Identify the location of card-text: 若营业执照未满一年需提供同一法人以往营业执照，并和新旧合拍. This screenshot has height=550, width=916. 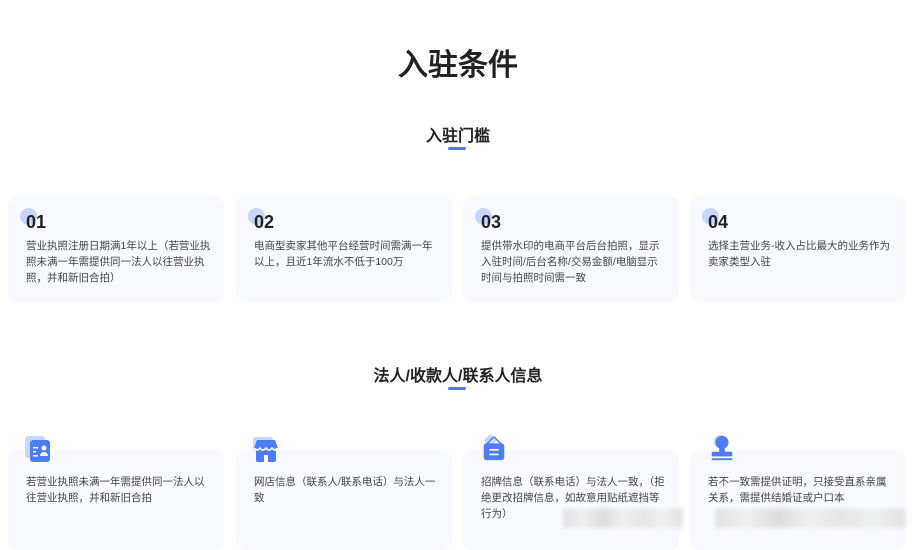
(115, 490).